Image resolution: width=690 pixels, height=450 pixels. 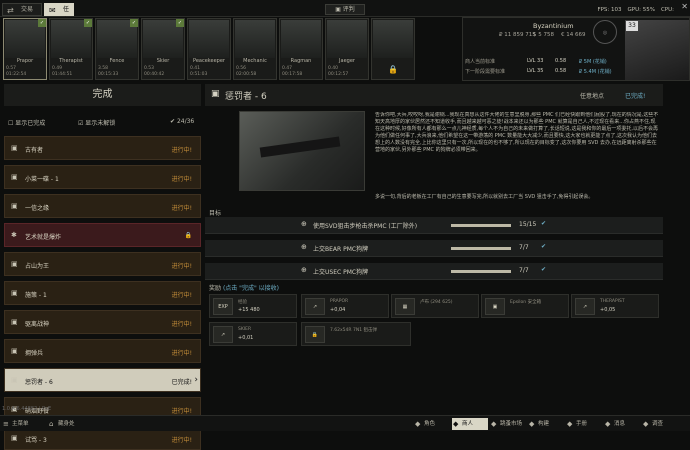 What do you see at coordinates (11, 68) in the screenshot?
I see `trader-rep: 0.57` at bounding box center [11, 68].